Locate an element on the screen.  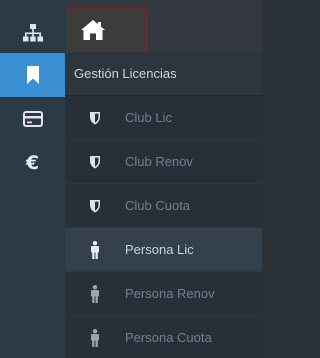
menu-item-persona-renov: Persona Renov is located at coordinates (163, 294).